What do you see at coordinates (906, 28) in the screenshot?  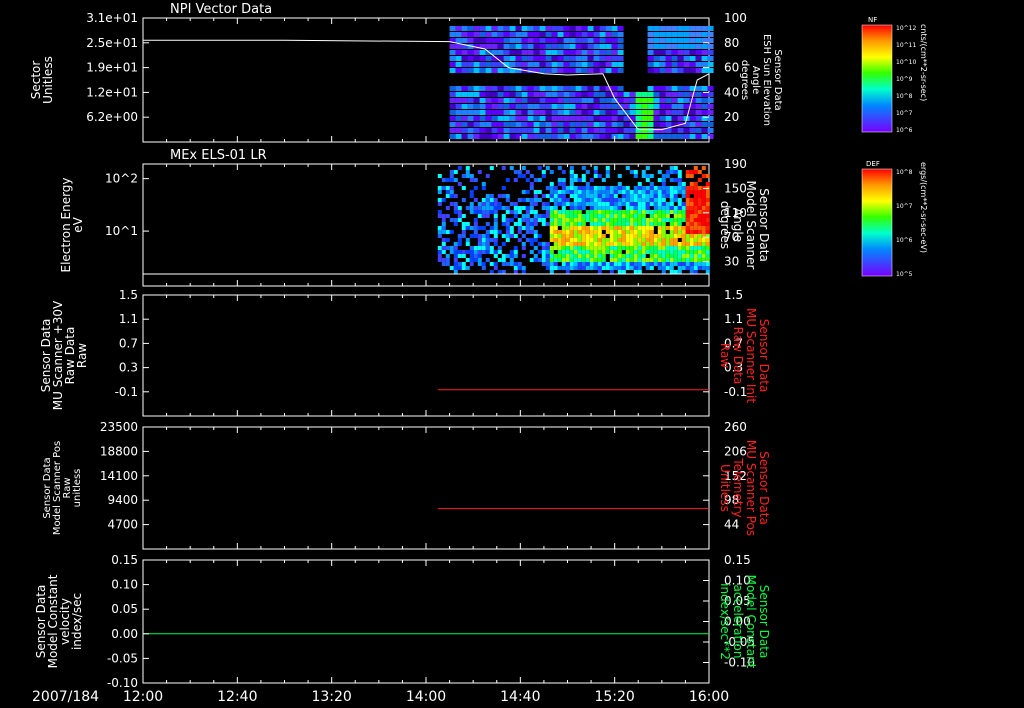 I see `colorbar-tick: 10^12` at bounding box center [906, 28].